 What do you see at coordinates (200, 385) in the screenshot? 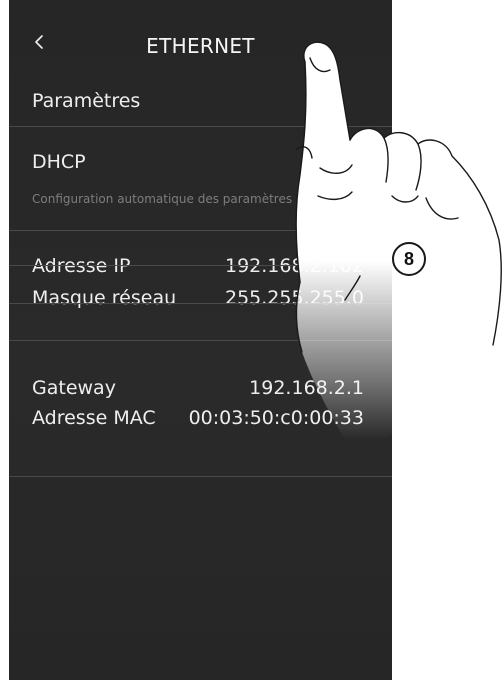
I see `row-mac-address: Adresse MAC 00:03:50:c0:00:33` at bounding box center [200, 385].